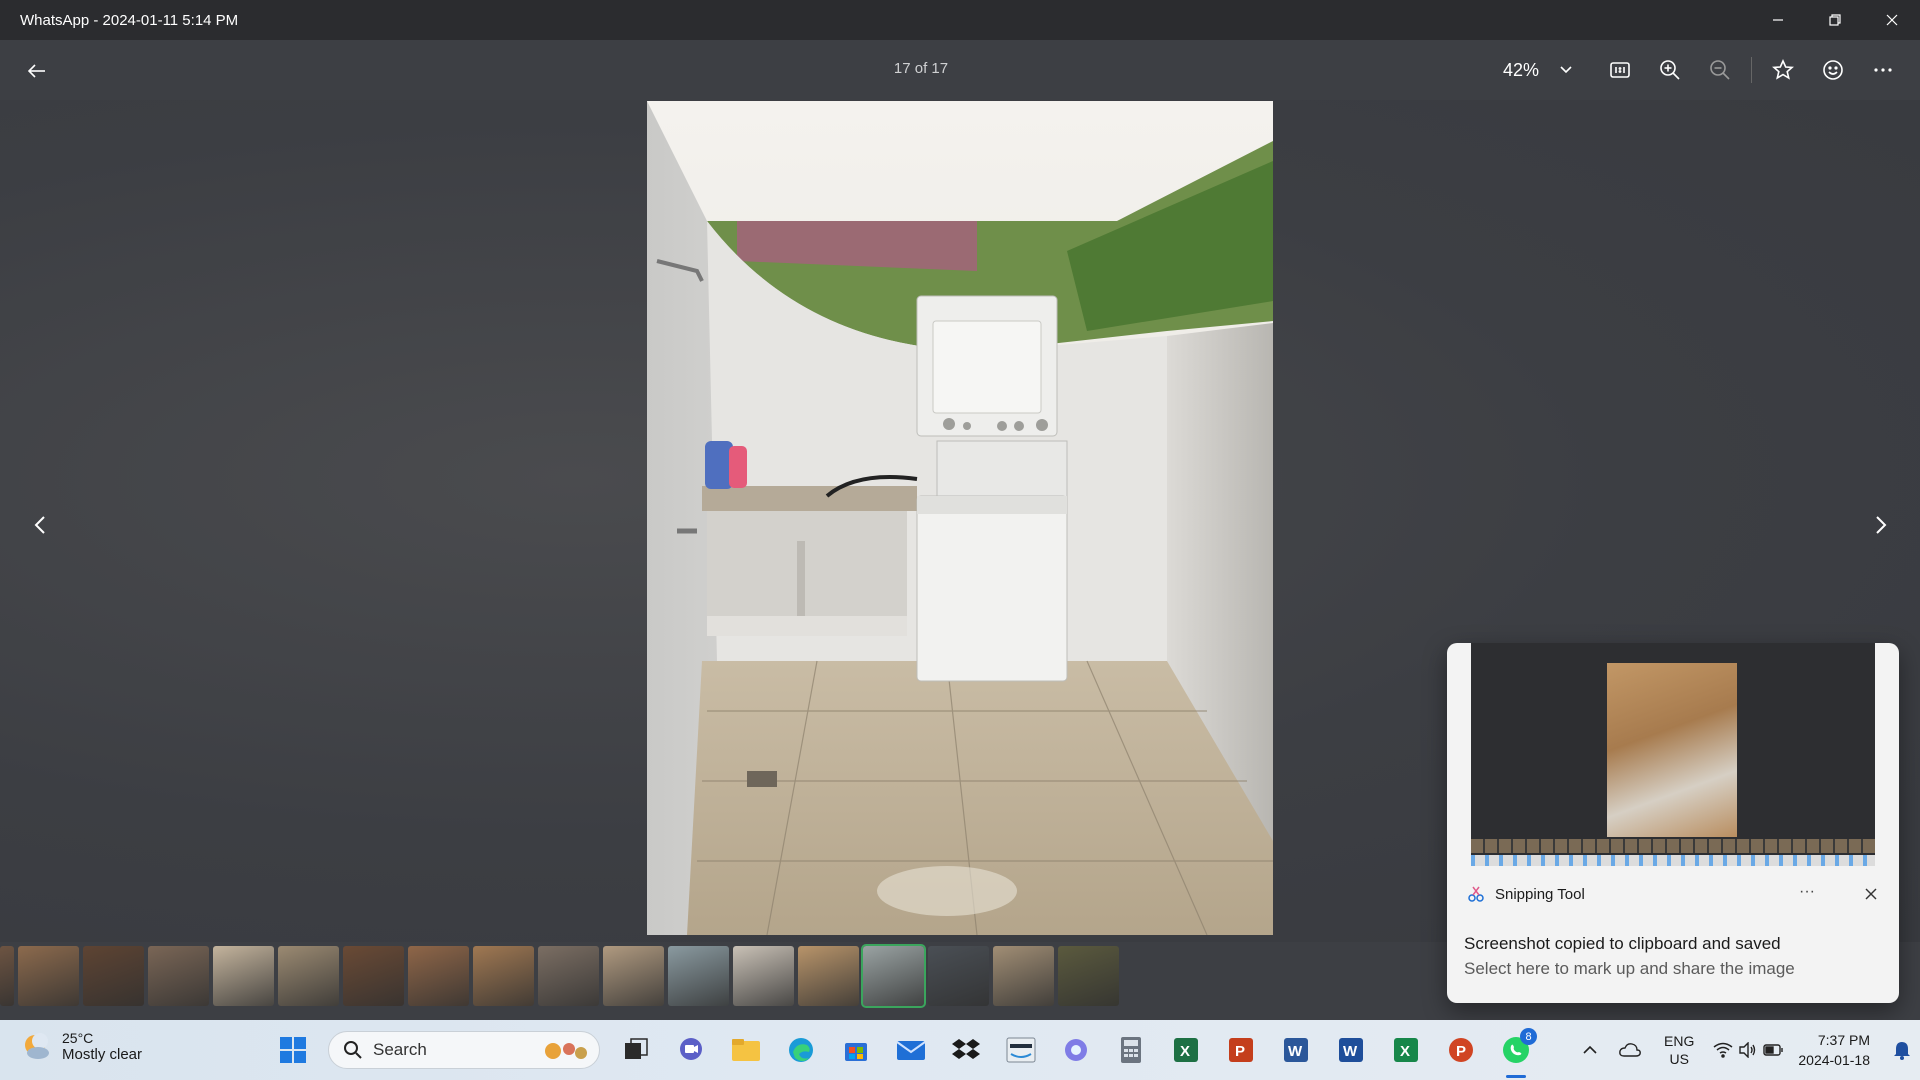 The height and width of the screenshot is (1080, 1920). I want to click on dropbox-button, so click(965, 1050).